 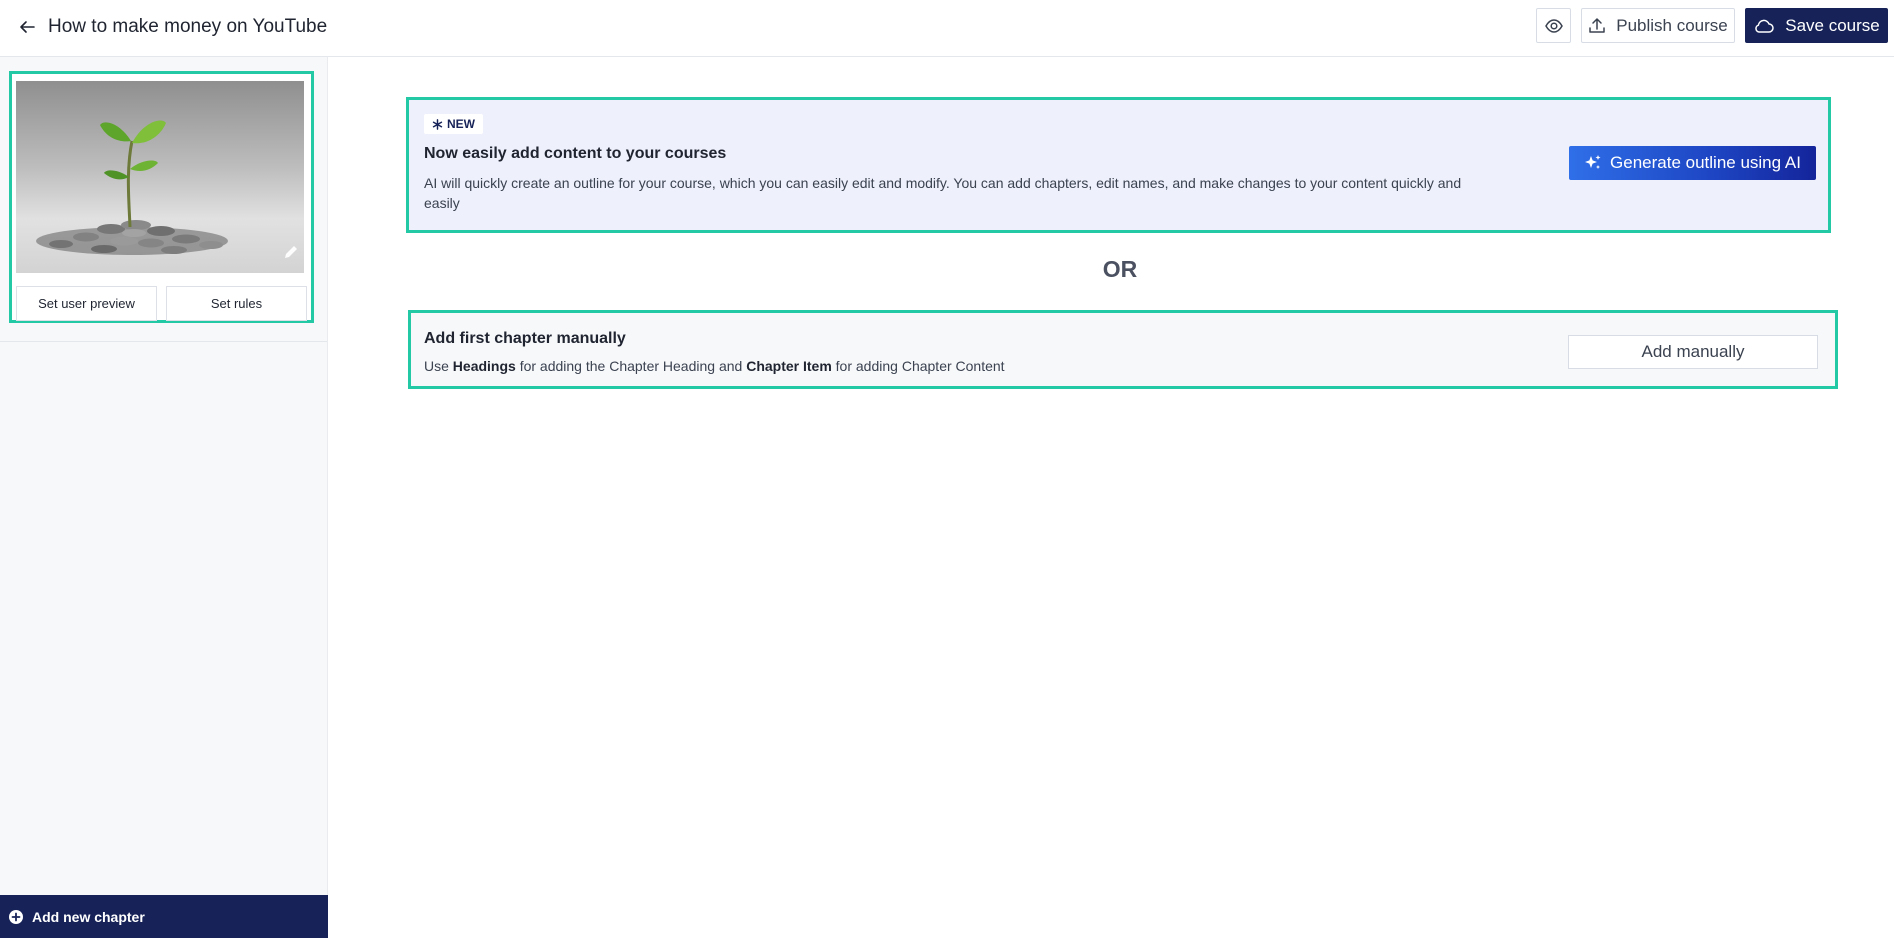 I want to click on cloud-icon, so click(x=1764, y=26).